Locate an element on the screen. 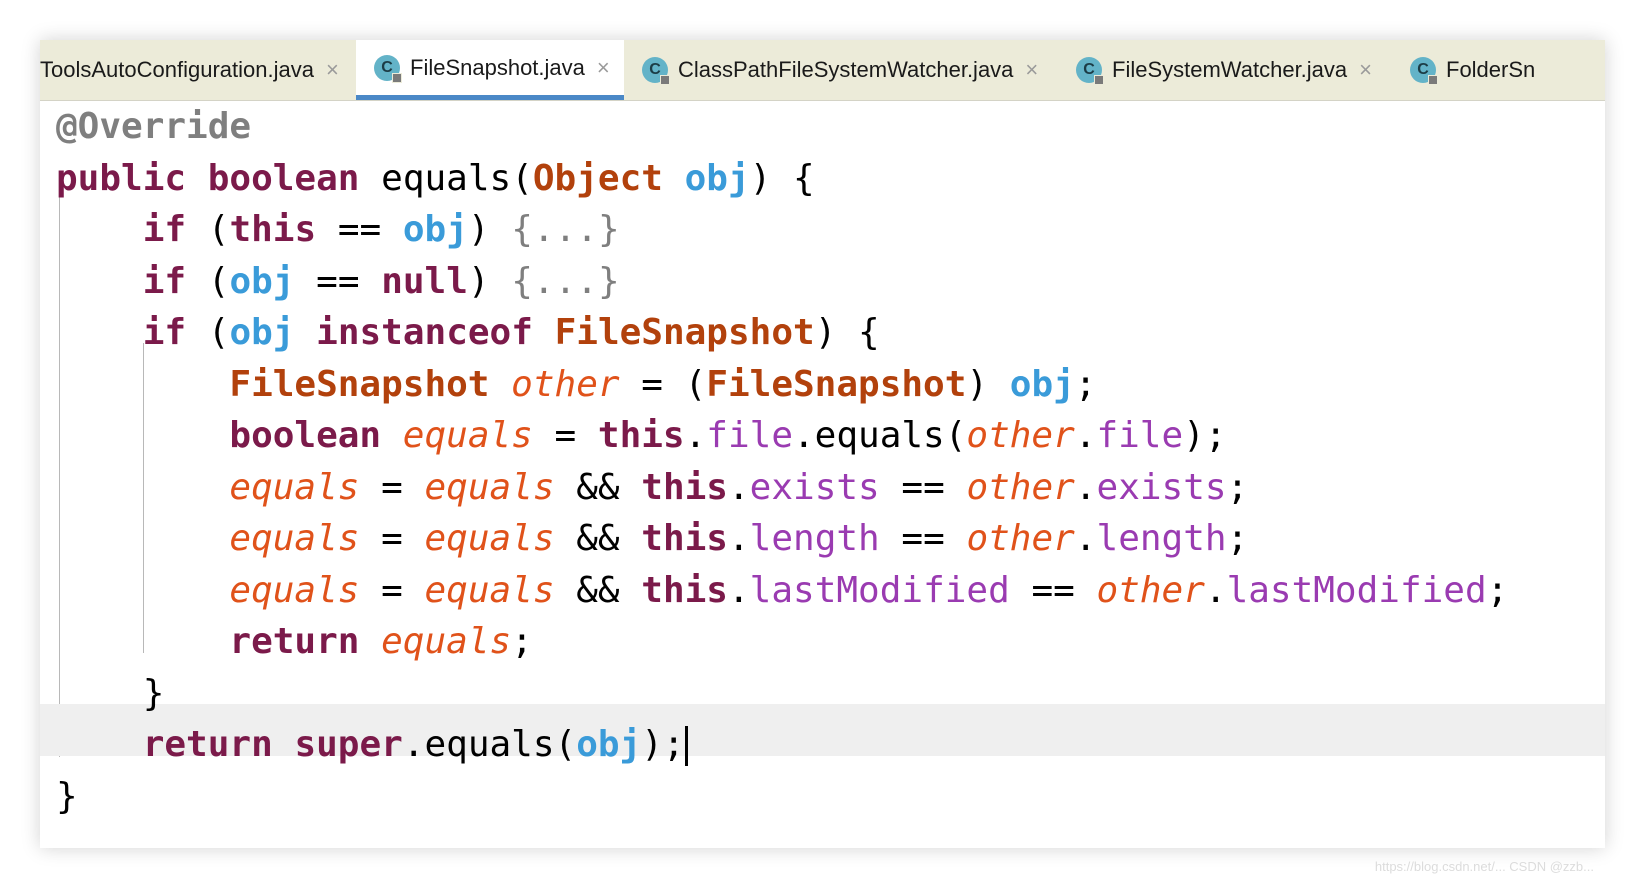  tab-tools-auto-configuration: ToolsAutoConfiguration.java × is located at coordinates (189, 70).